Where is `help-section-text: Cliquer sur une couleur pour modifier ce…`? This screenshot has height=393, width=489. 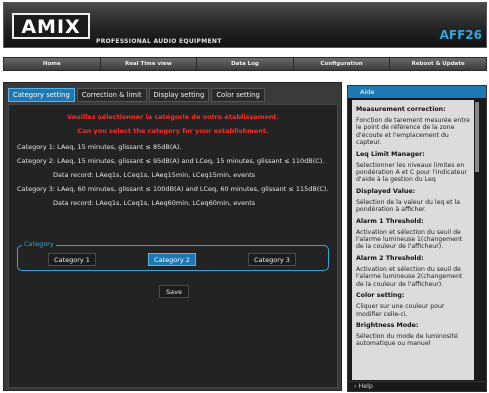 help-section-text: Cliquer sur une couleur pour modifier ce… is located at coordinates (400, 310).